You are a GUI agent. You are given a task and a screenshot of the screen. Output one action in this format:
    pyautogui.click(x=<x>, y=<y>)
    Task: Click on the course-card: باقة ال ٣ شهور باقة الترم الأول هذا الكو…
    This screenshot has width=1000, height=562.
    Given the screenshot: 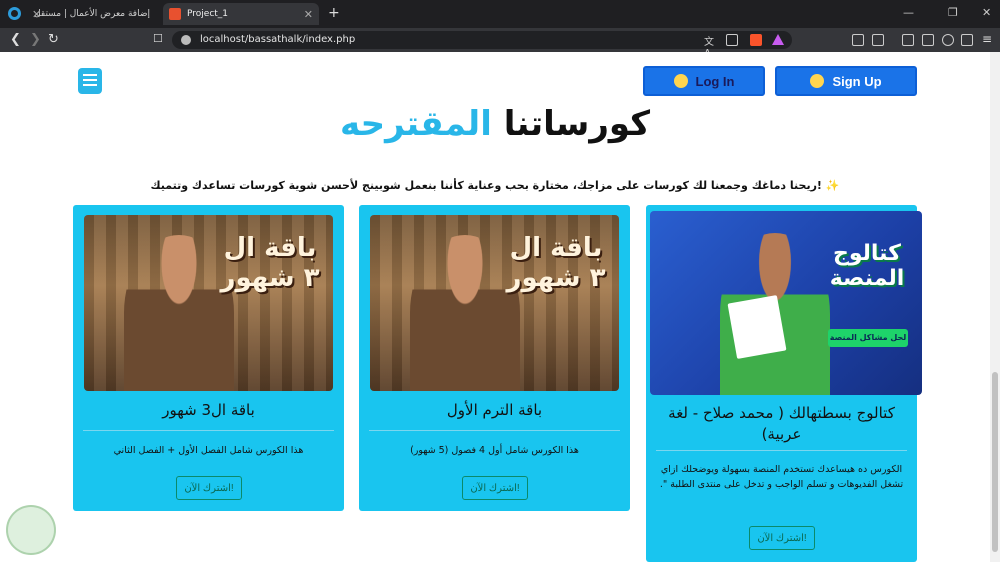 What is the action you would take?
    pyautogui.click(x=494, y=358)
    